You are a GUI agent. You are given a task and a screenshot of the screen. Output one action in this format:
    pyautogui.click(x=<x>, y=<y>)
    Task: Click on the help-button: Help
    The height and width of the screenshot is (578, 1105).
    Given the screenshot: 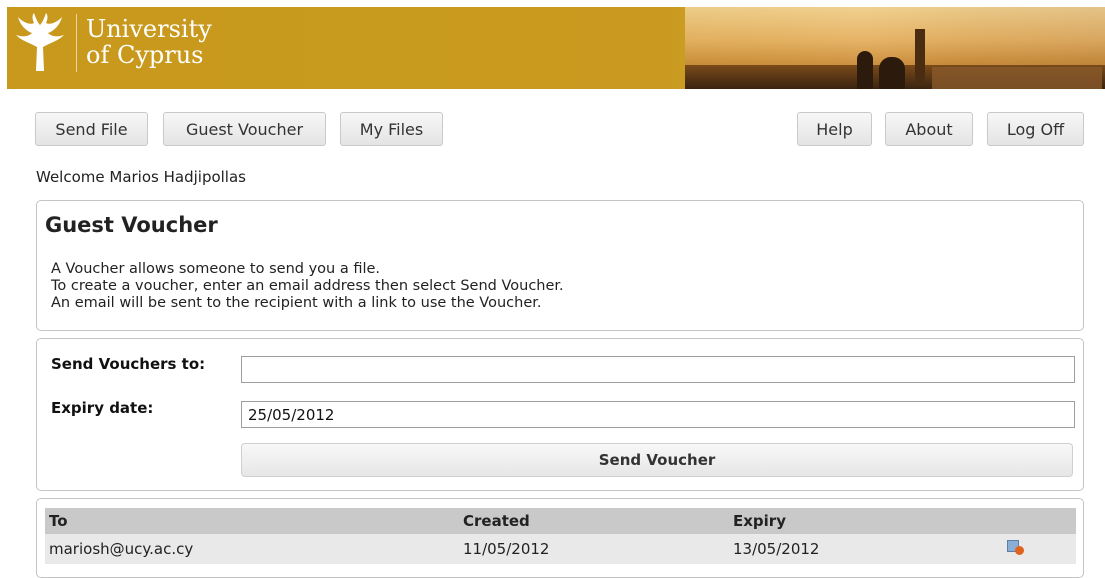 What is the action you would take?
    pyautogui.click(x=834, y=129)
    